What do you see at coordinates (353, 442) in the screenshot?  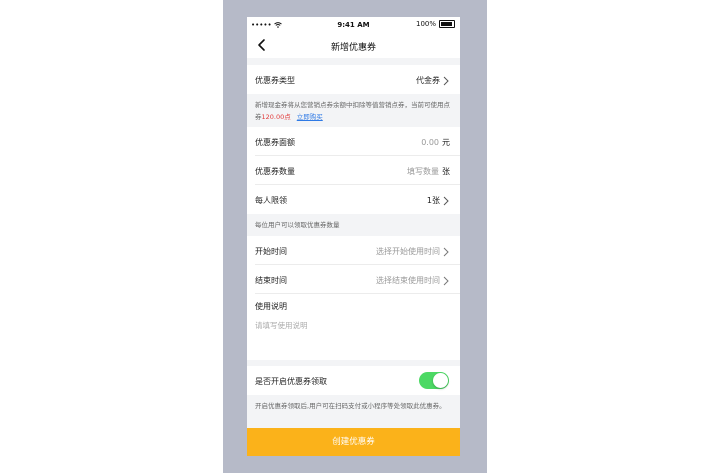 I see `create-coupon-button: 创建优惠券` at bounding box center [353, 442].